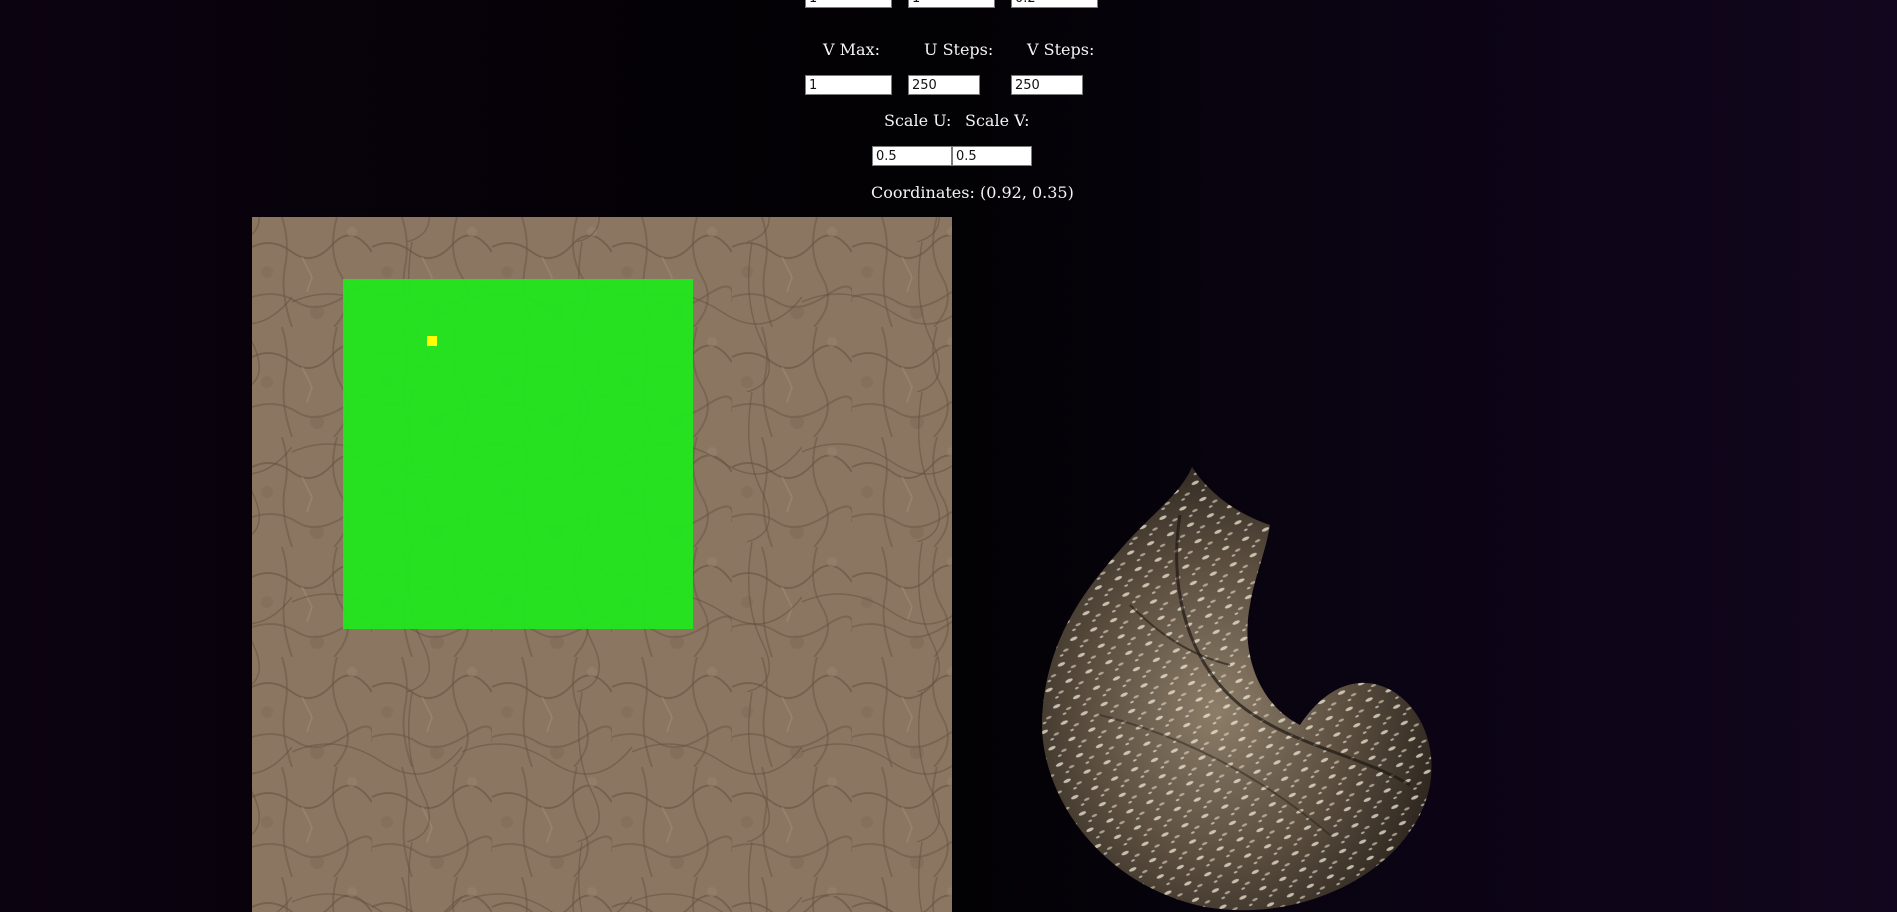  I want to click on scale-v-label: Scale V:, so click(997, 120).